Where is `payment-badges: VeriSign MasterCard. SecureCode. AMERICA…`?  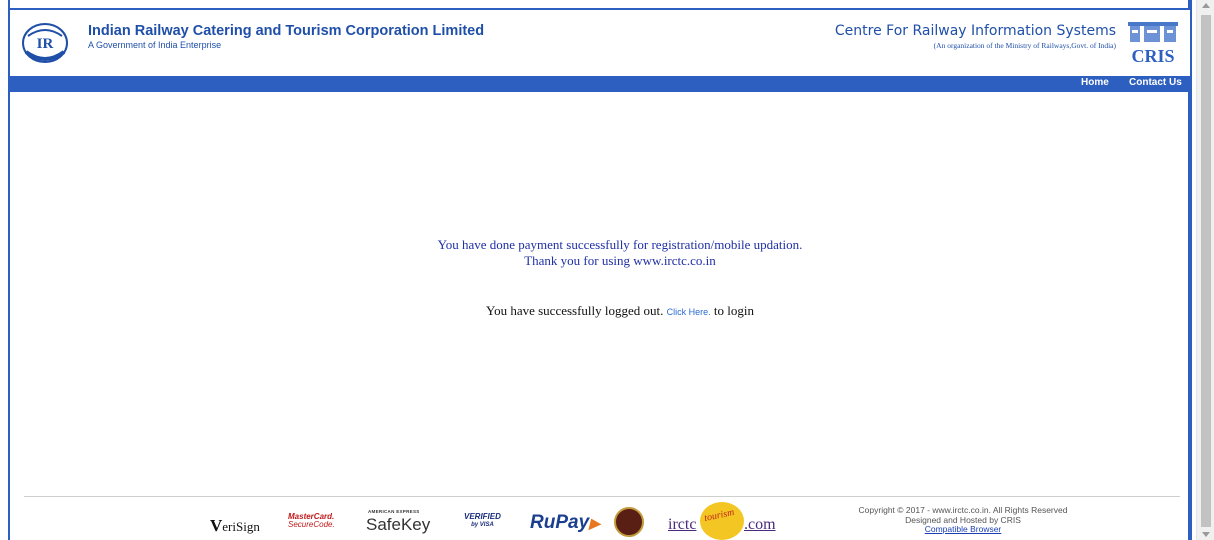 payment-badges: VeriSign MasterCard. SecureCode. AMERICA… is located at coordinates (495, 521).